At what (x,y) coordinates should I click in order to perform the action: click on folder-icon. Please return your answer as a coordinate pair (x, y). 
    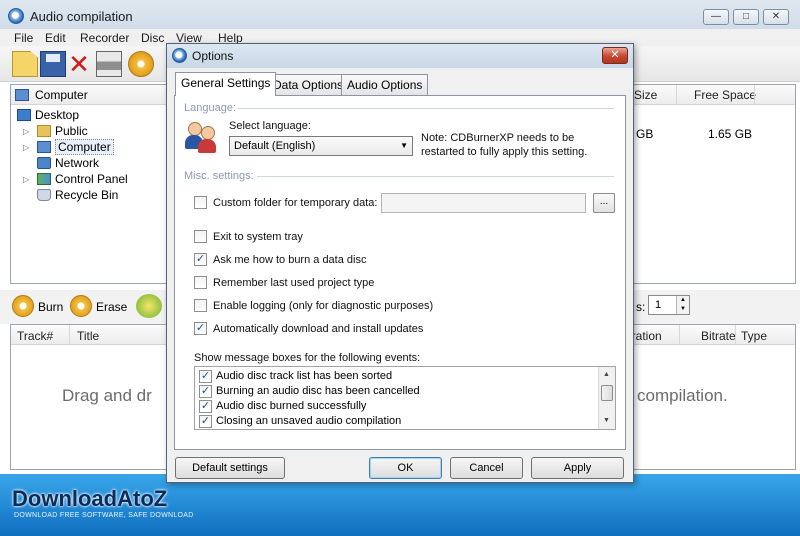
    Looking at the image, I should click on (44, 131).